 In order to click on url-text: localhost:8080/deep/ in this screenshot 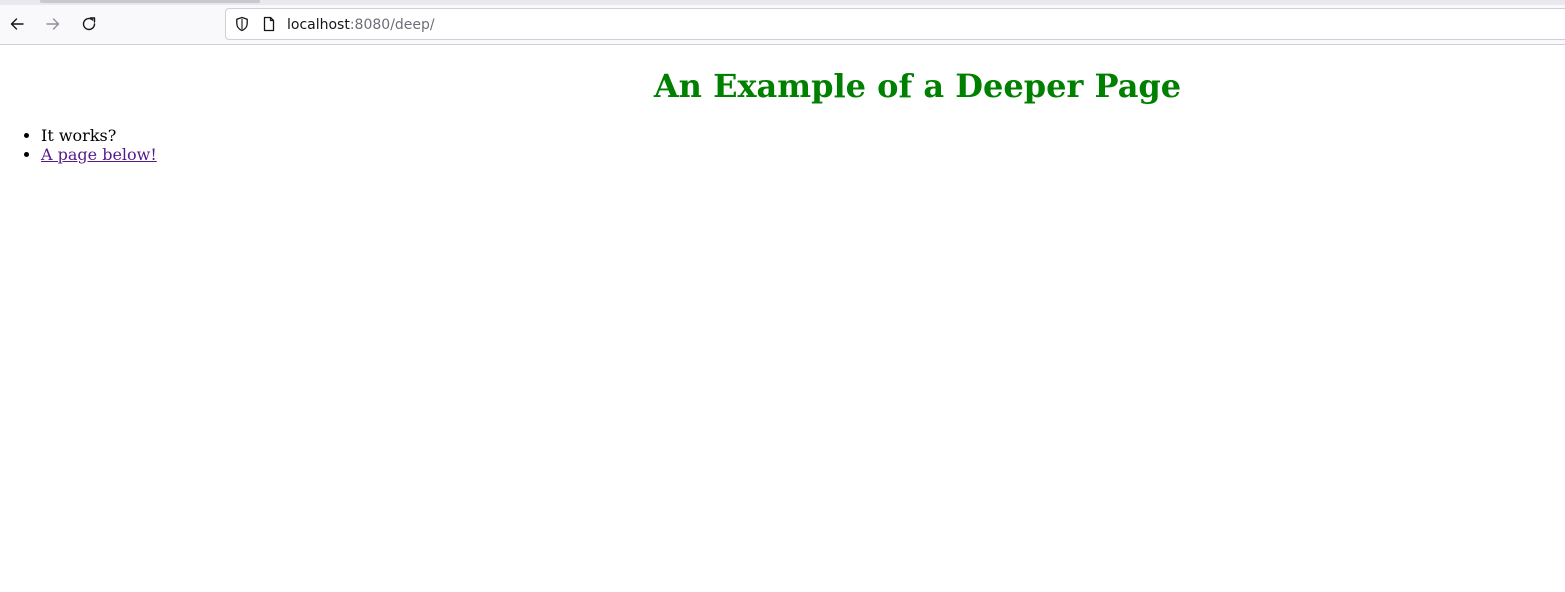, I will do `click(361, 25)`.